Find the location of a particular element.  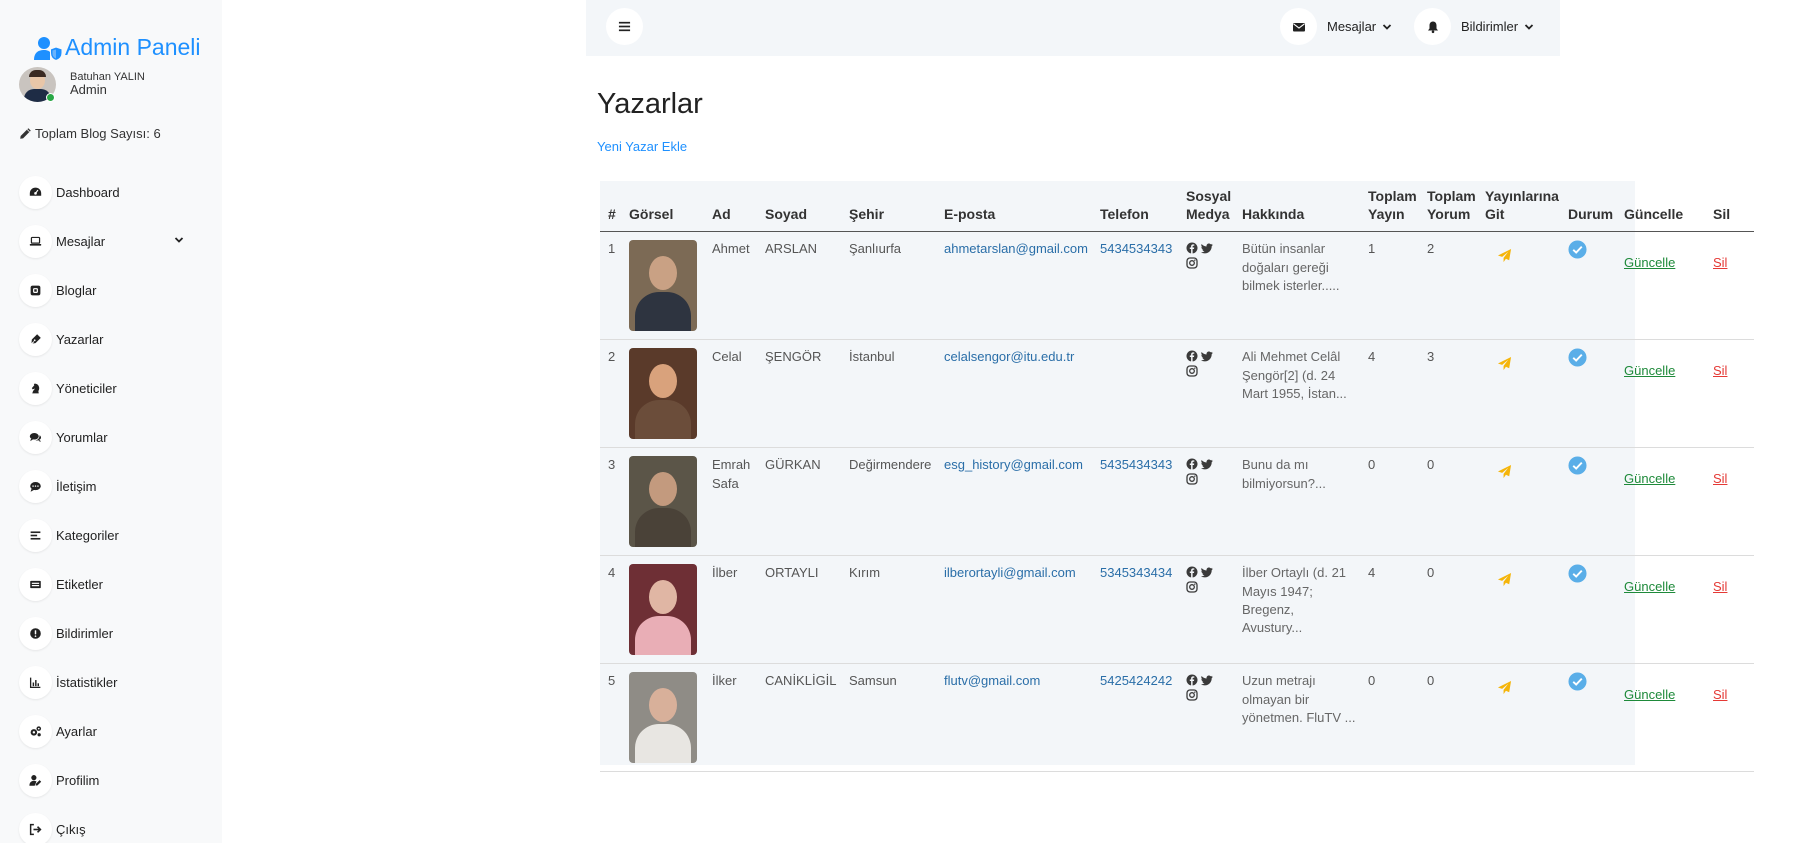

phone-link is located at coordinates (1135, 394).